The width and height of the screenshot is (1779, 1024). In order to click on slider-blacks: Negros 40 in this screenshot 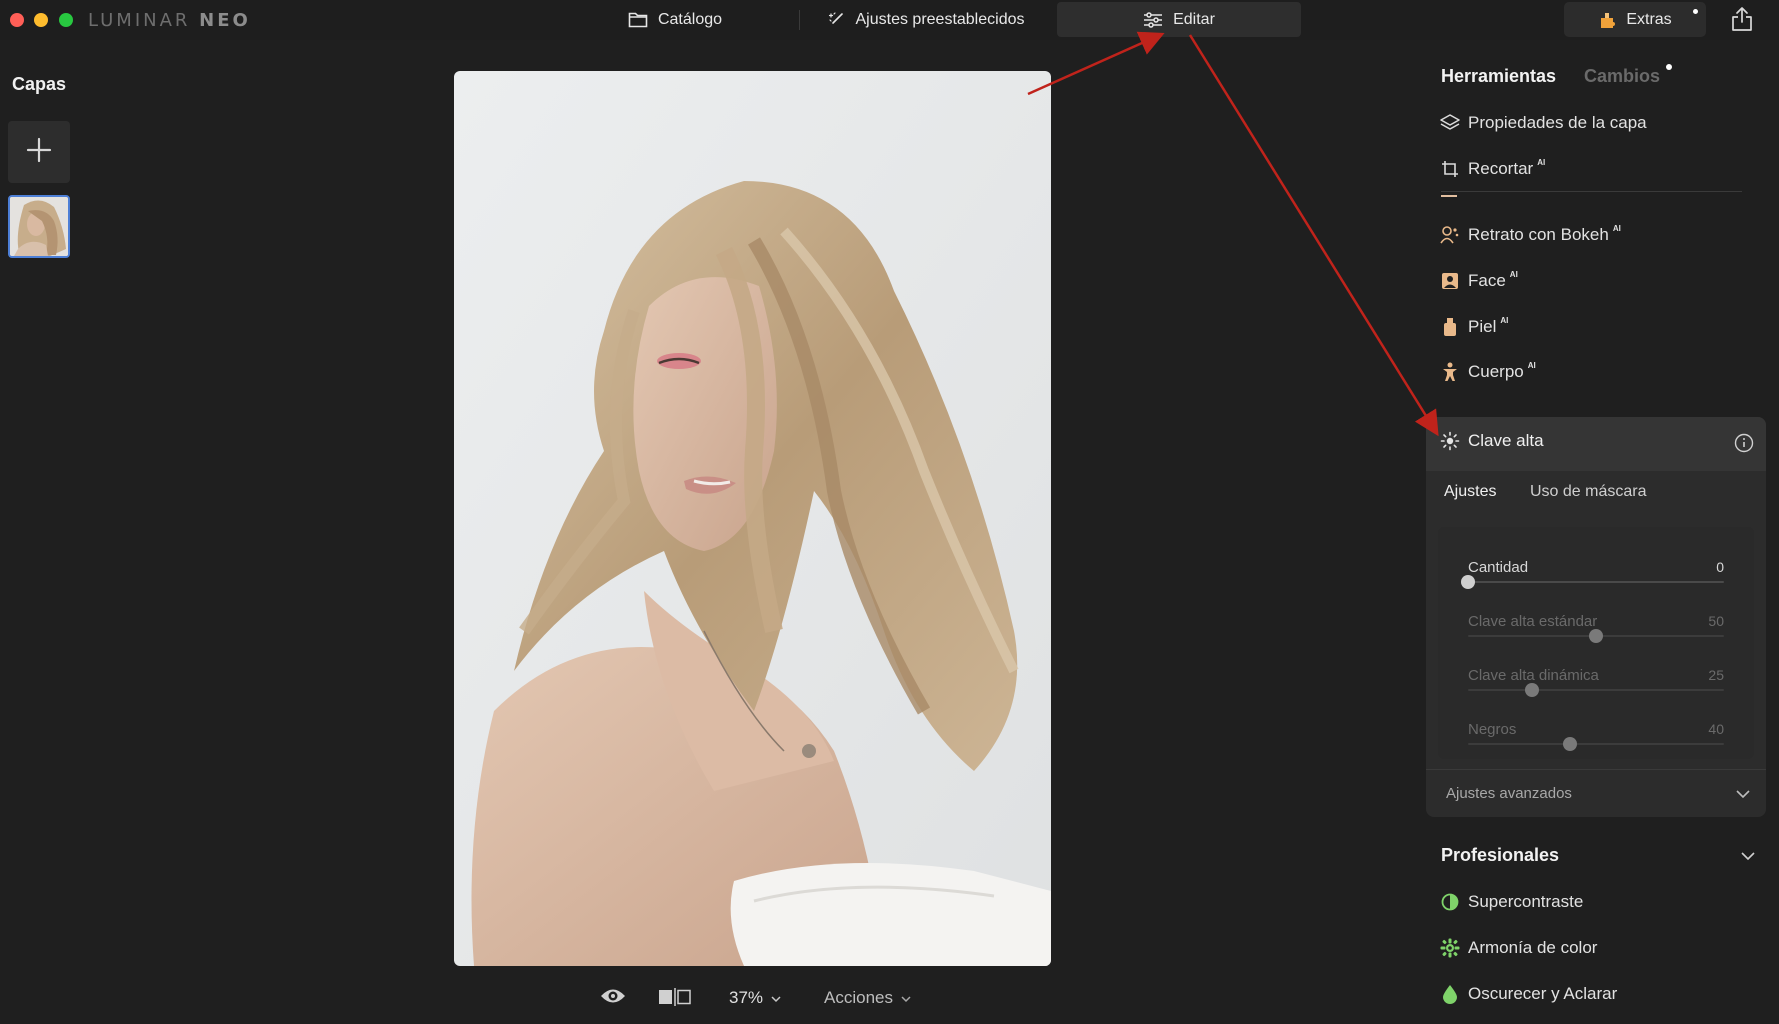, I will do `click(1596, 741)`.